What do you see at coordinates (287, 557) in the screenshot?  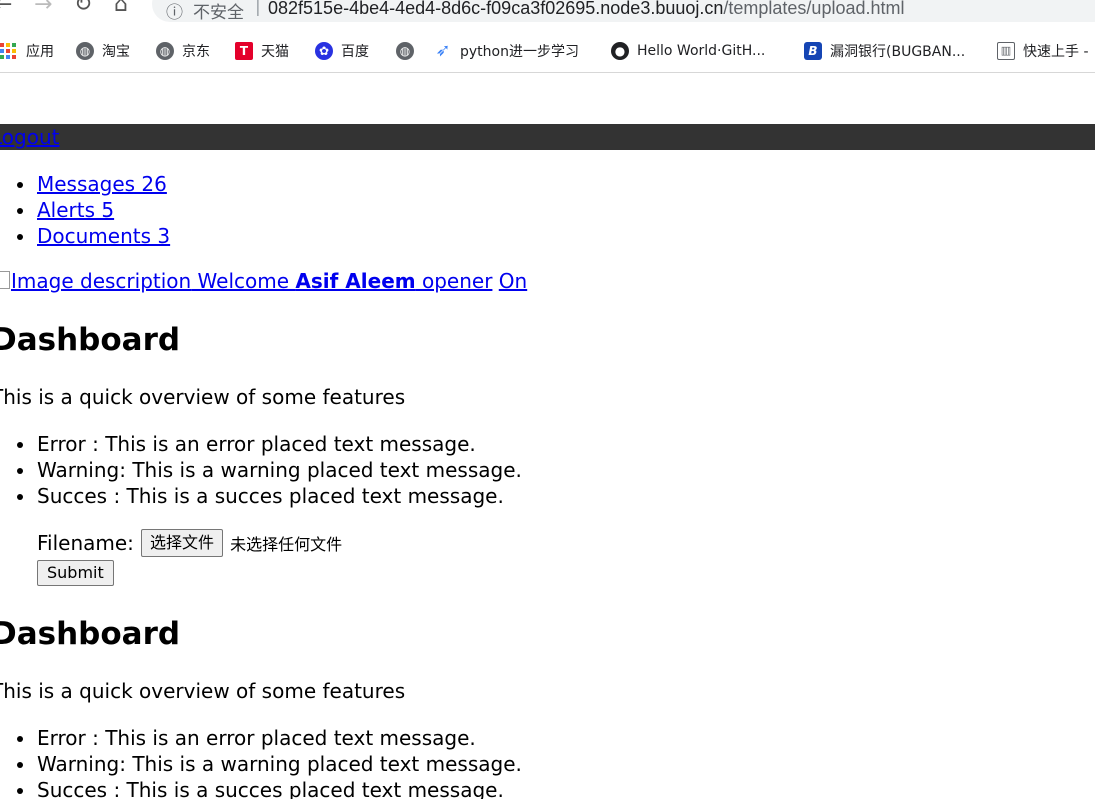 I see `upload-form: Filename: 选择文件 未选择任何文件 Submit` at bounding box center [287, 557].